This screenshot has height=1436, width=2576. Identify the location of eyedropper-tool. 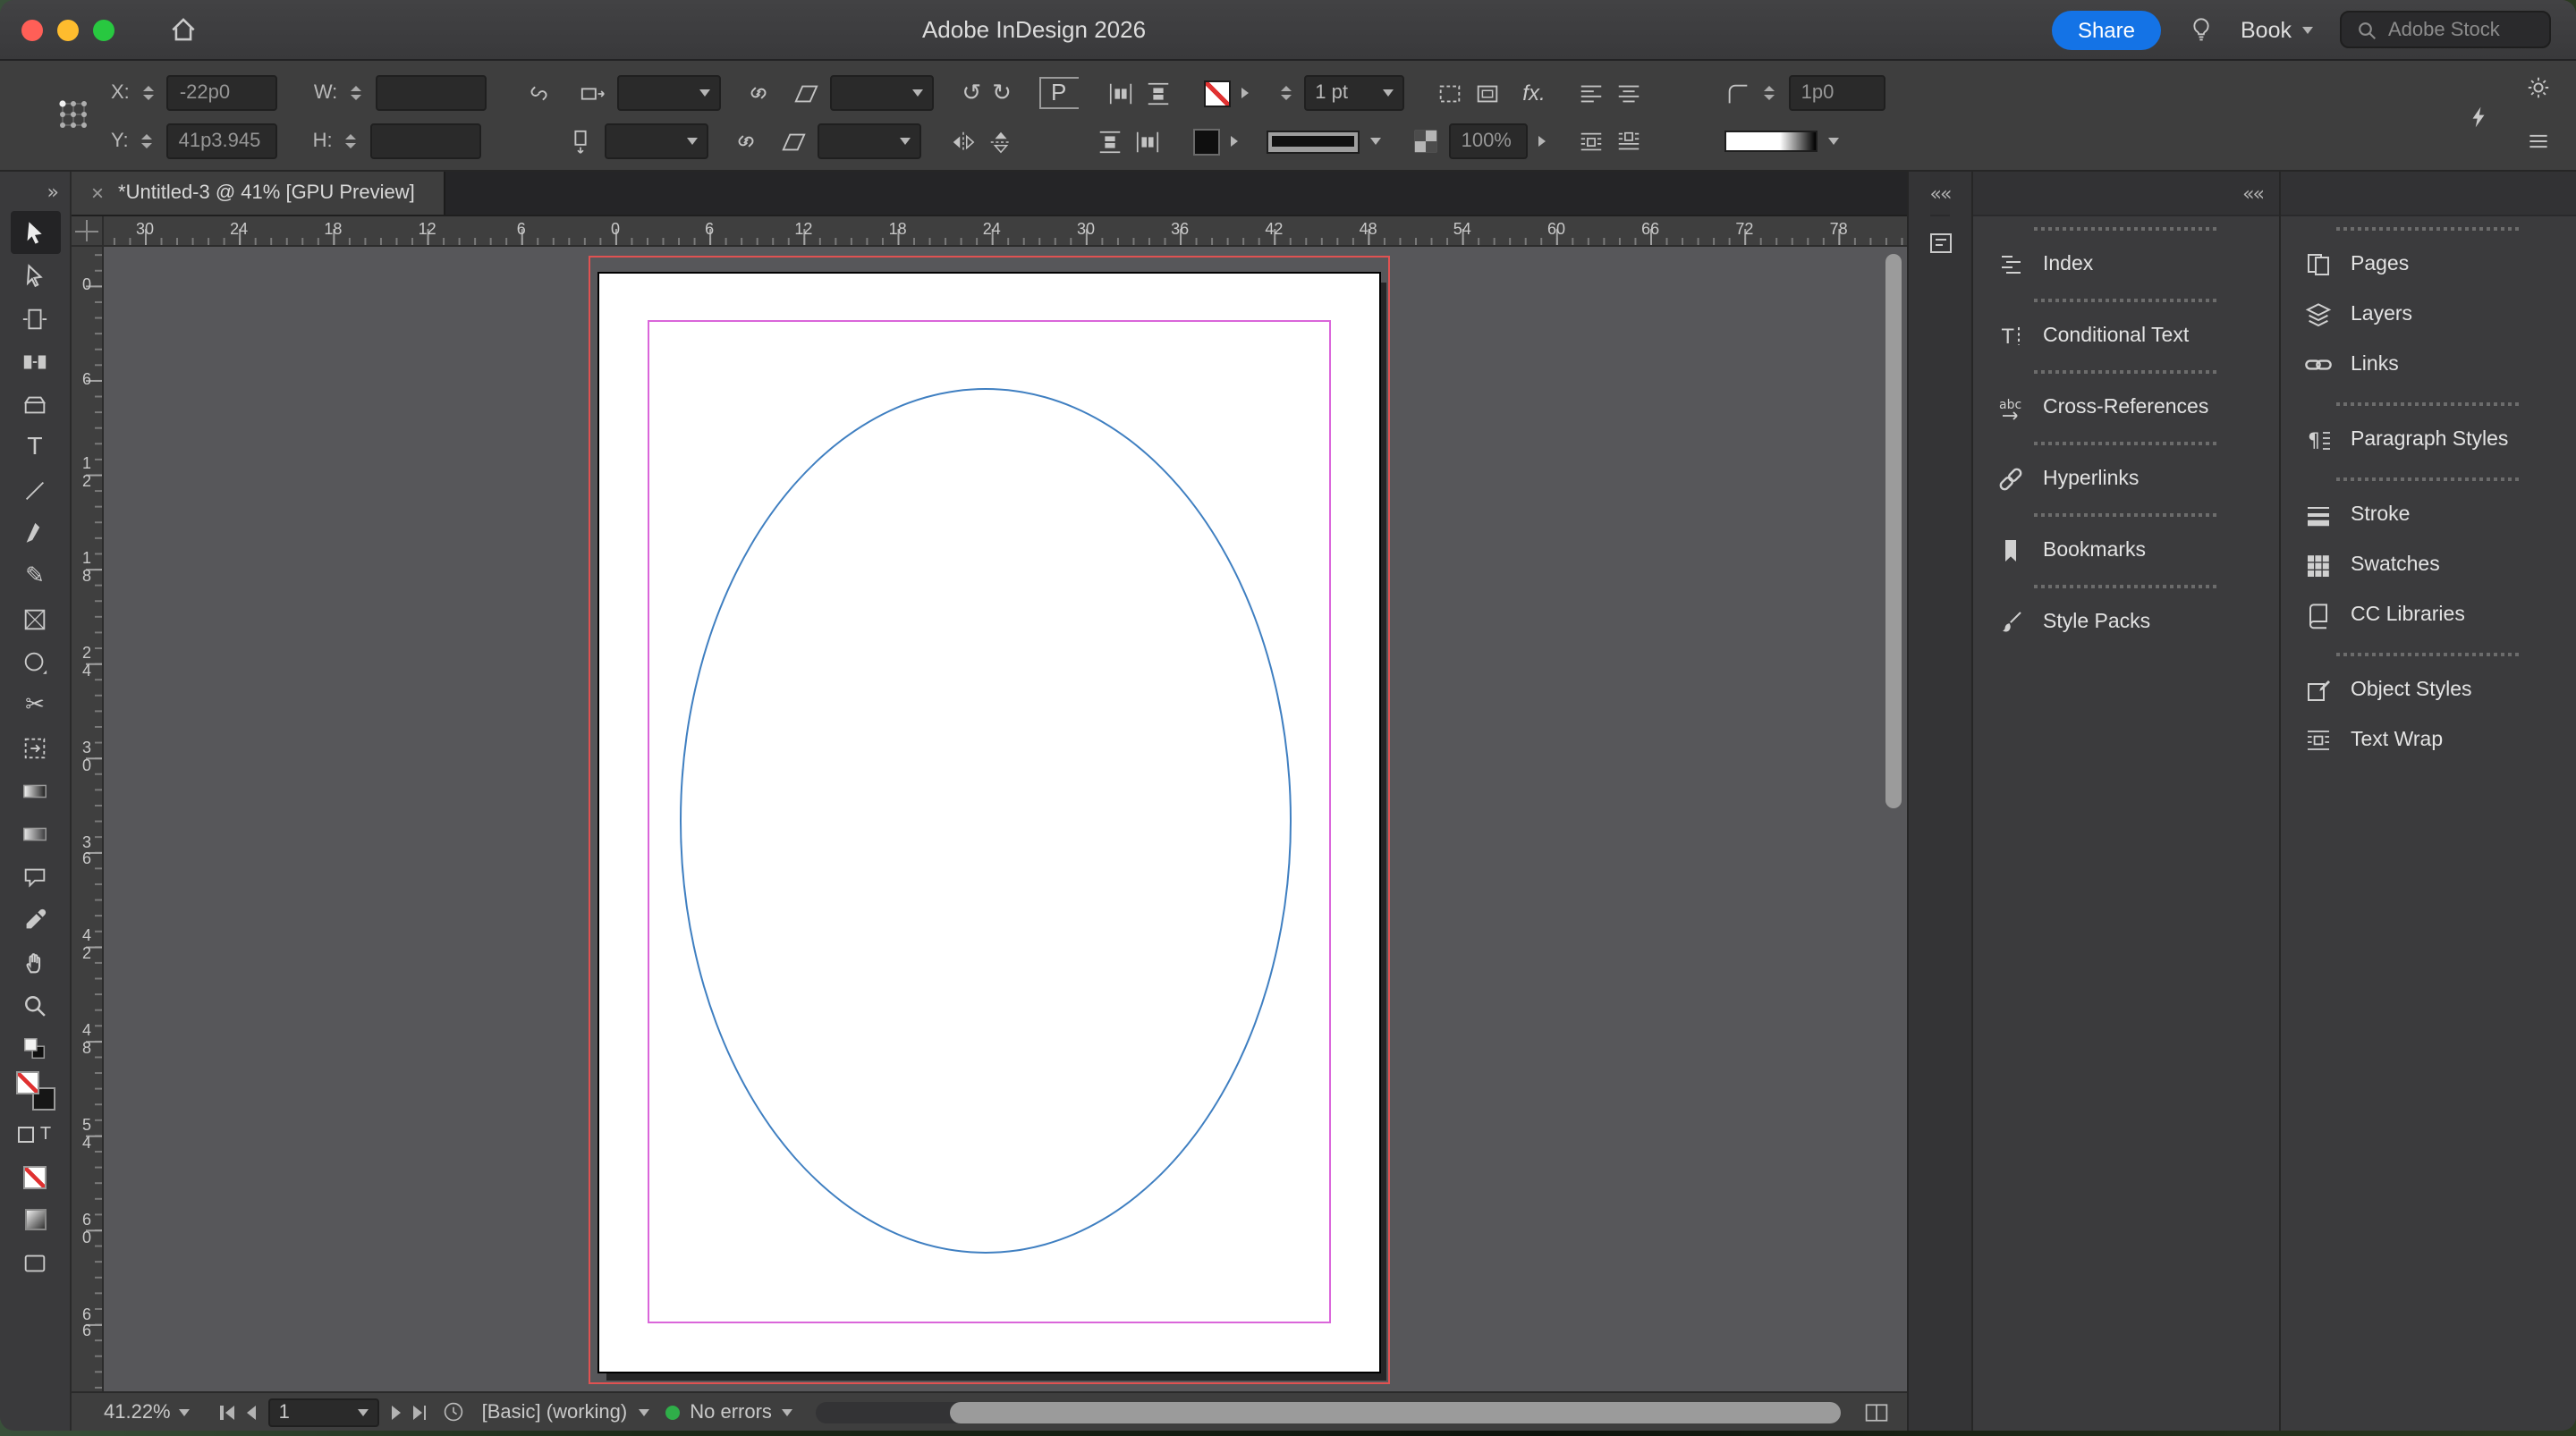
(35, 919).